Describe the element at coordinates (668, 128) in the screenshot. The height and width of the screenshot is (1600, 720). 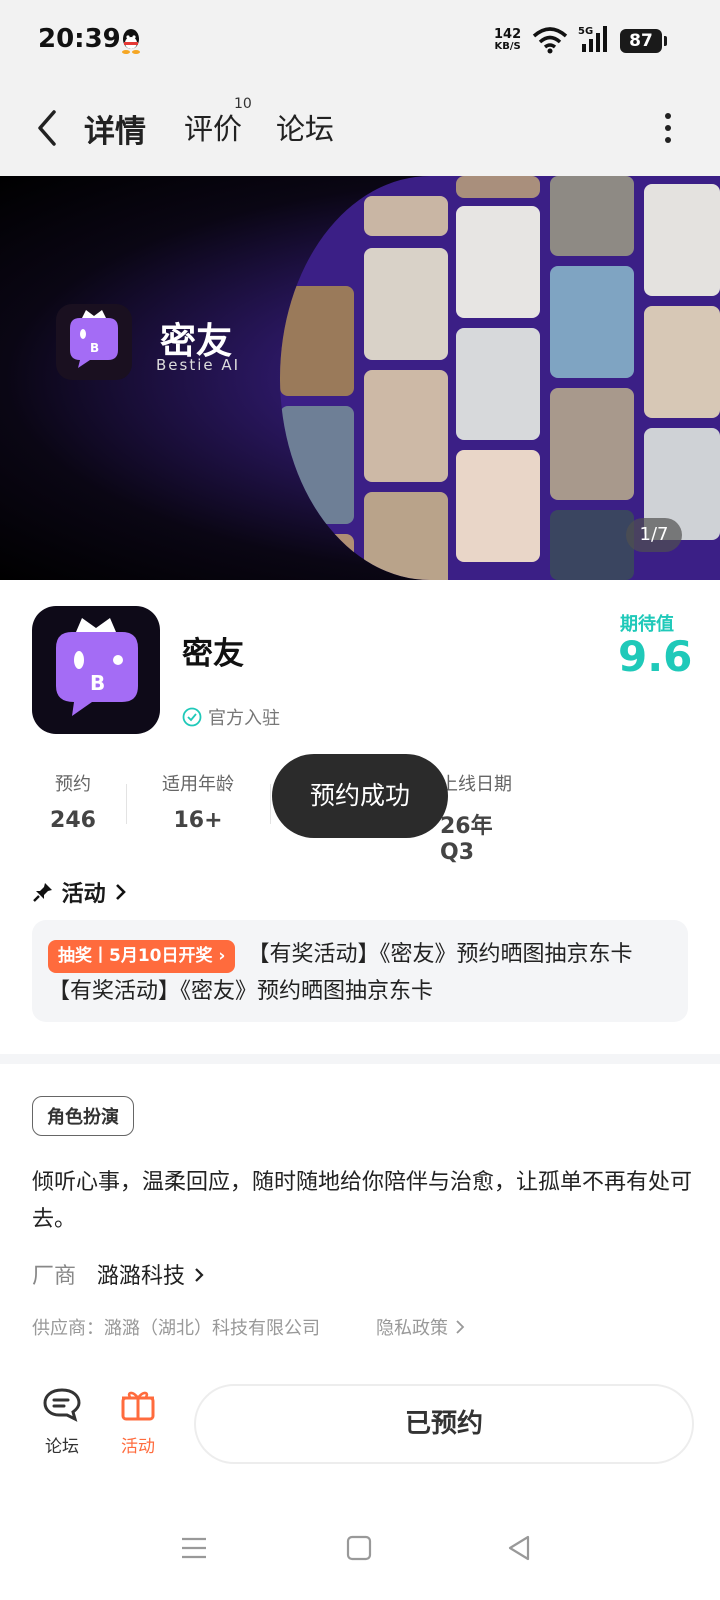
I see `more-options-icon` at that location.